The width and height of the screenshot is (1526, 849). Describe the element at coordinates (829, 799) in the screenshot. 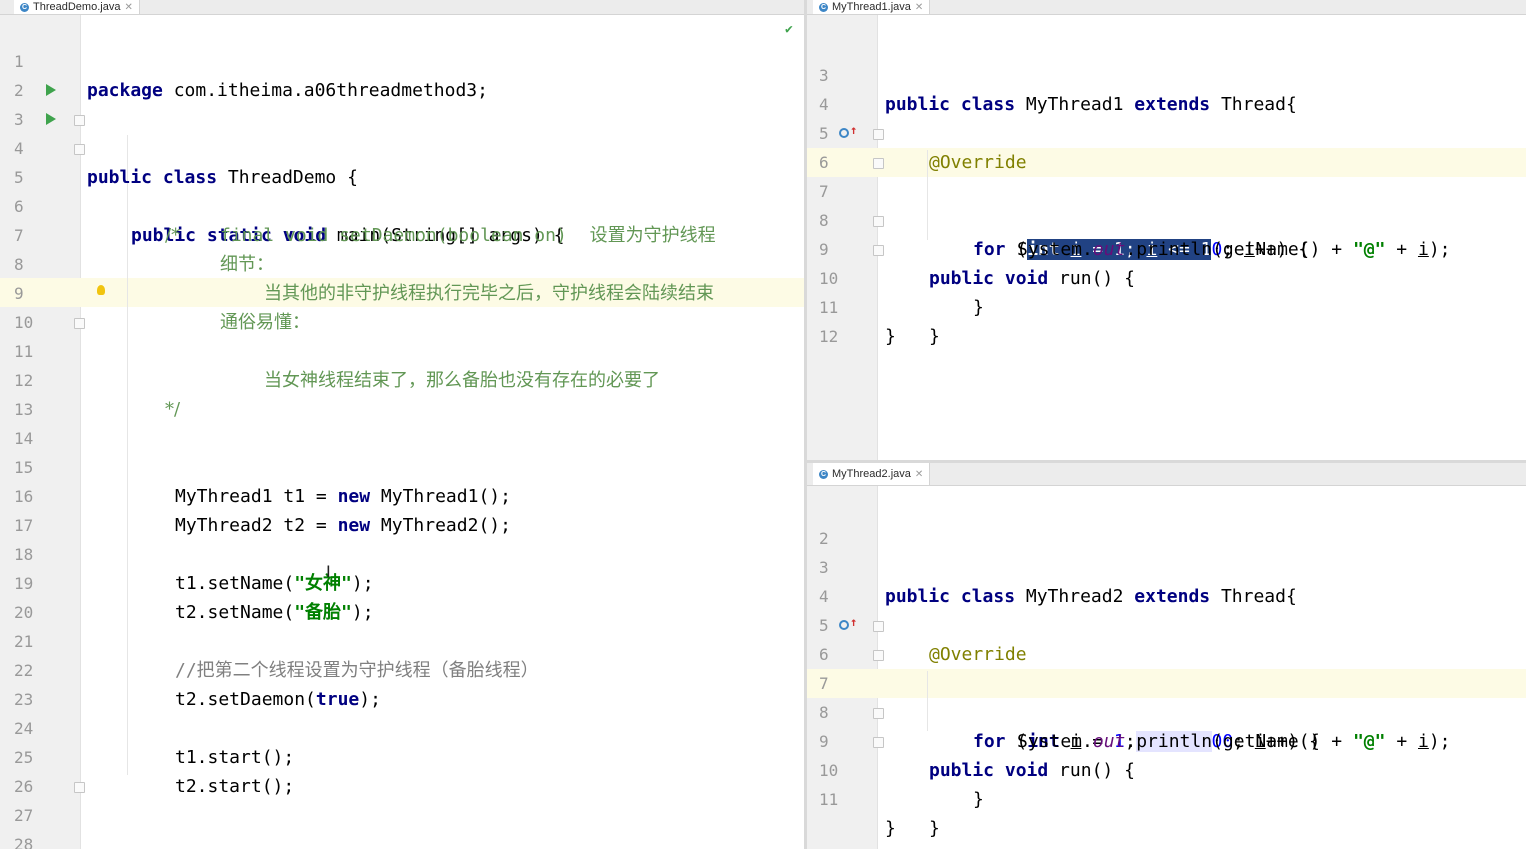

I see `line-number: 11` at that location.